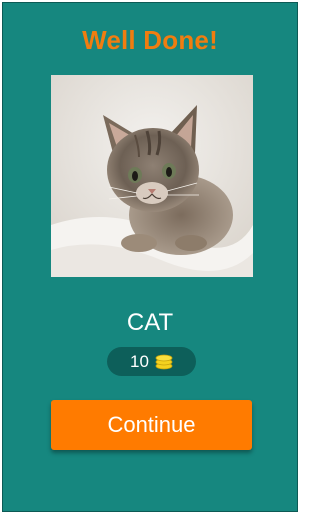  Describe the element at coordinates (151, 425) in the screenshot. I see `continue-button: Continue` at that location.